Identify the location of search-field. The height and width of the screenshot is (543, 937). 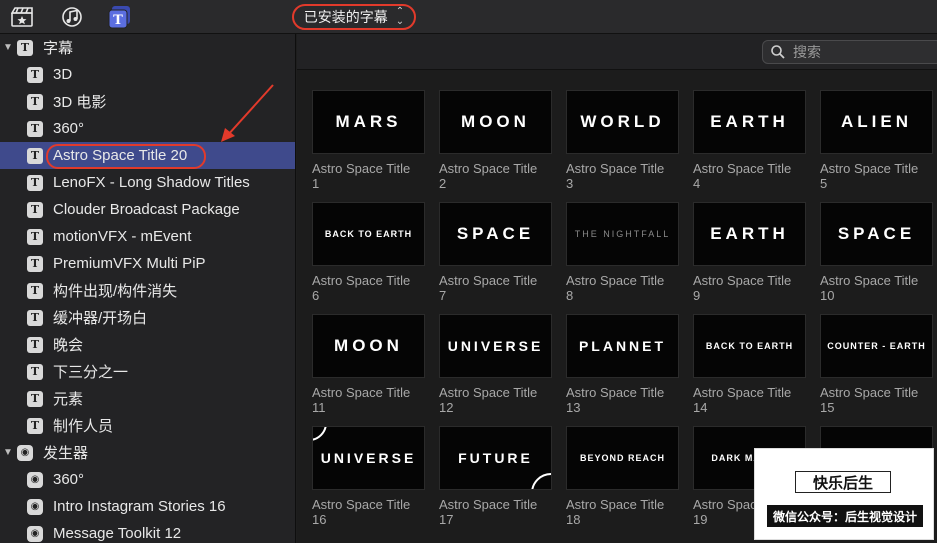
(849, 52).